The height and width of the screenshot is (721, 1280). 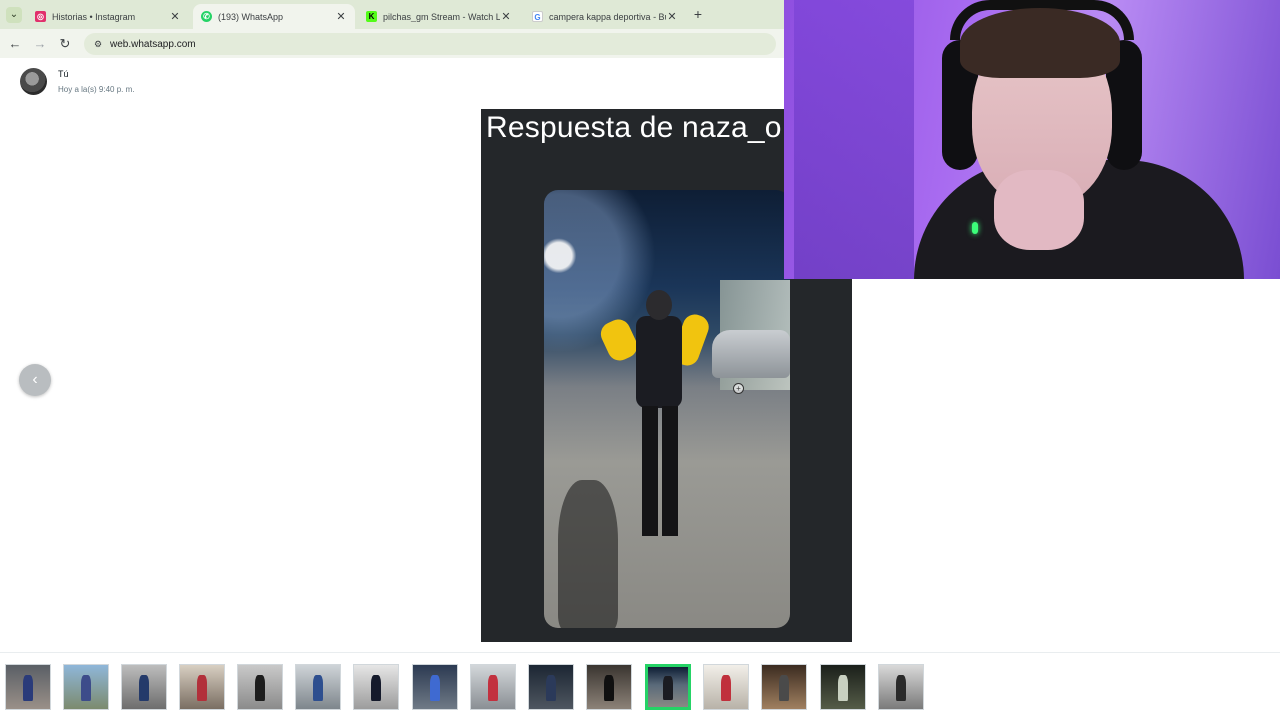 What do you see at coordinates (33, 81) in the screenshot?
I see `avatar` at bounding box center [33, 81].